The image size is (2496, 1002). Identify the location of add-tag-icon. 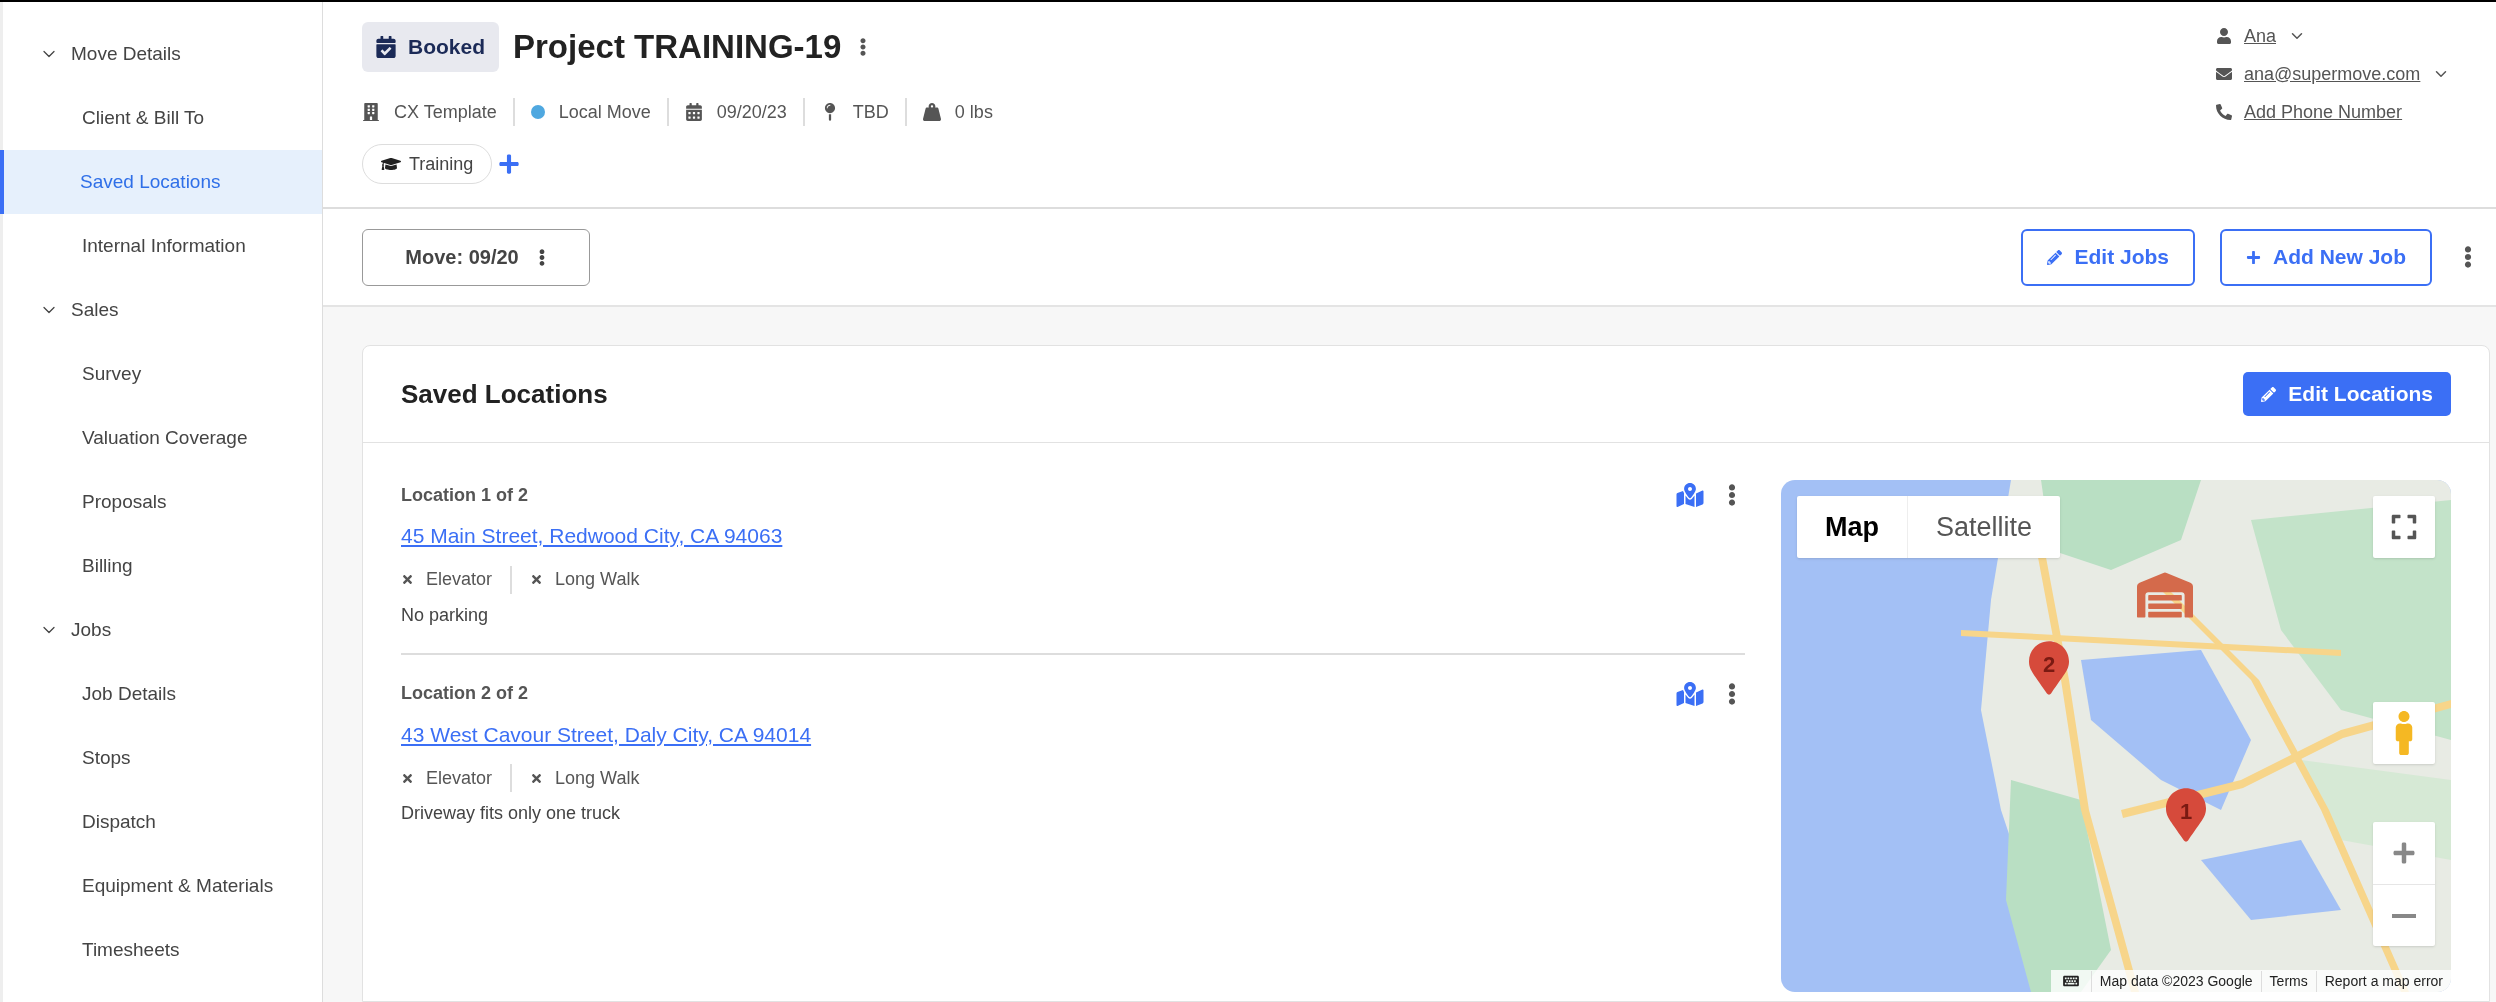
(509, 164).